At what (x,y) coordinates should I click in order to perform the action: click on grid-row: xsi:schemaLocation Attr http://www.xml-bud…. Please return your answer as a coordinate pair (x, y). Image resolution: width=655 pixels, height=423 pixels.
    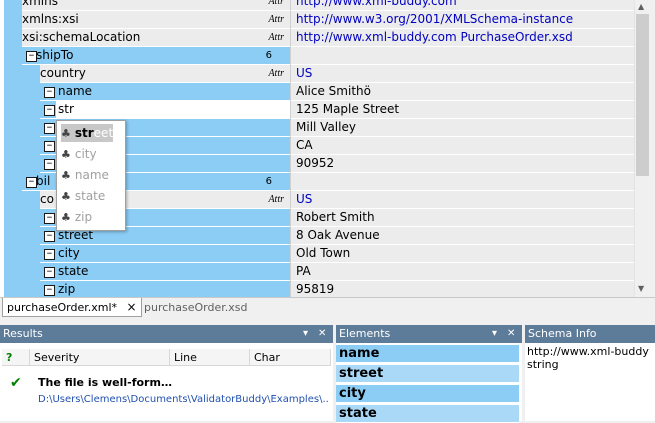
    Looking at the image, I should click on (317, 38).